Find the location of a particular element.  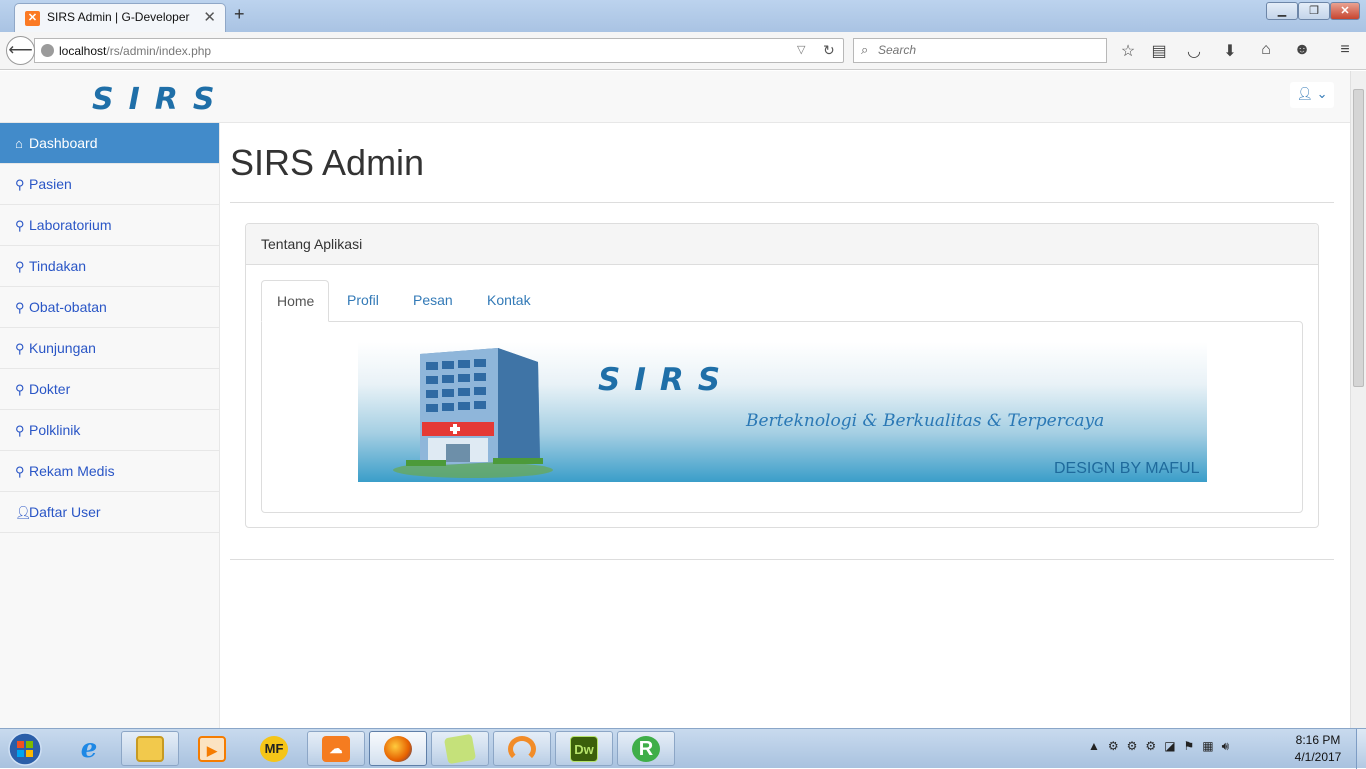

reload-icon: ↻ is located at coordinates (829, 50).